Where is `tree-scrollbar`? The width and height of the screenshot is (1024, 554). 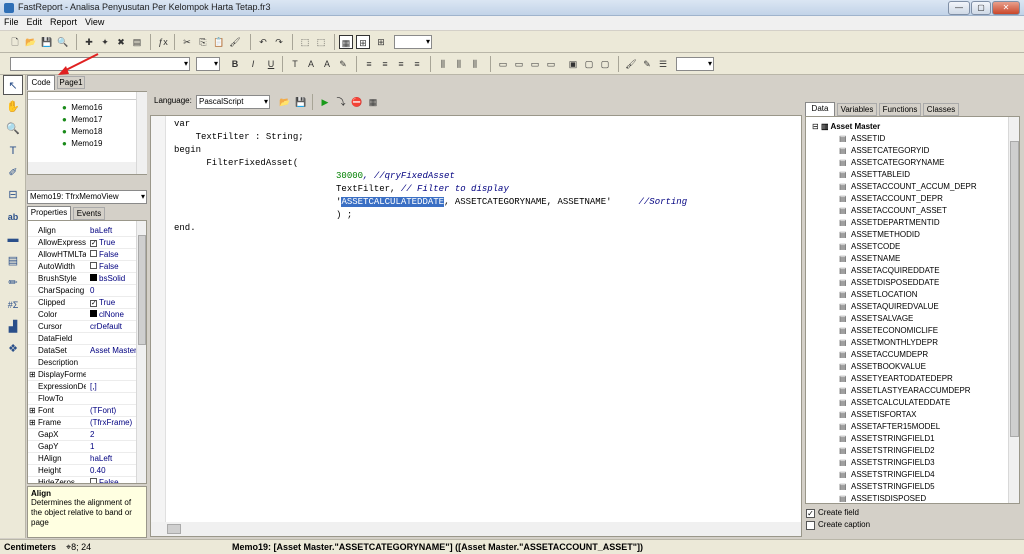 tree-scrollbar is located at coordinates (141, 133).